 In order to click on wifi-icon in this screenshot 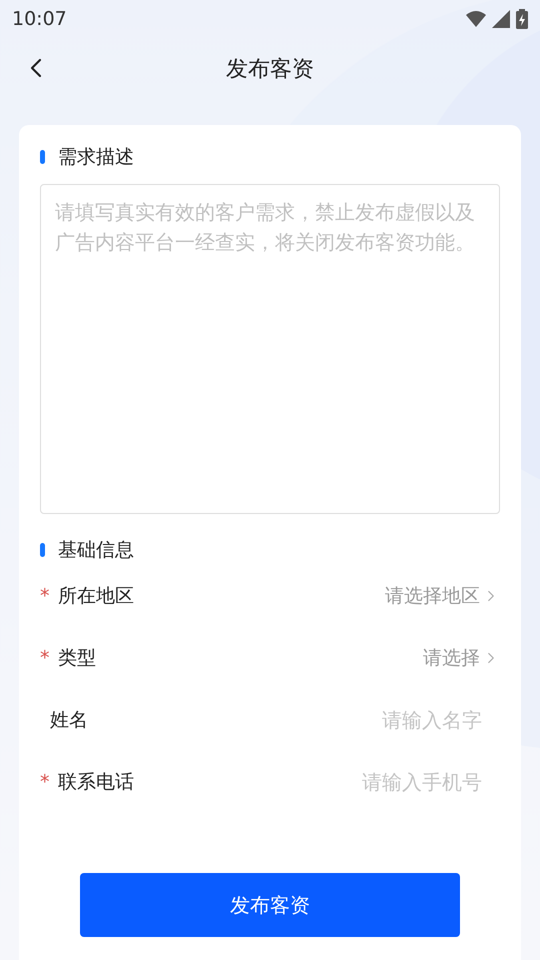, I will do `click(476, 19)`.